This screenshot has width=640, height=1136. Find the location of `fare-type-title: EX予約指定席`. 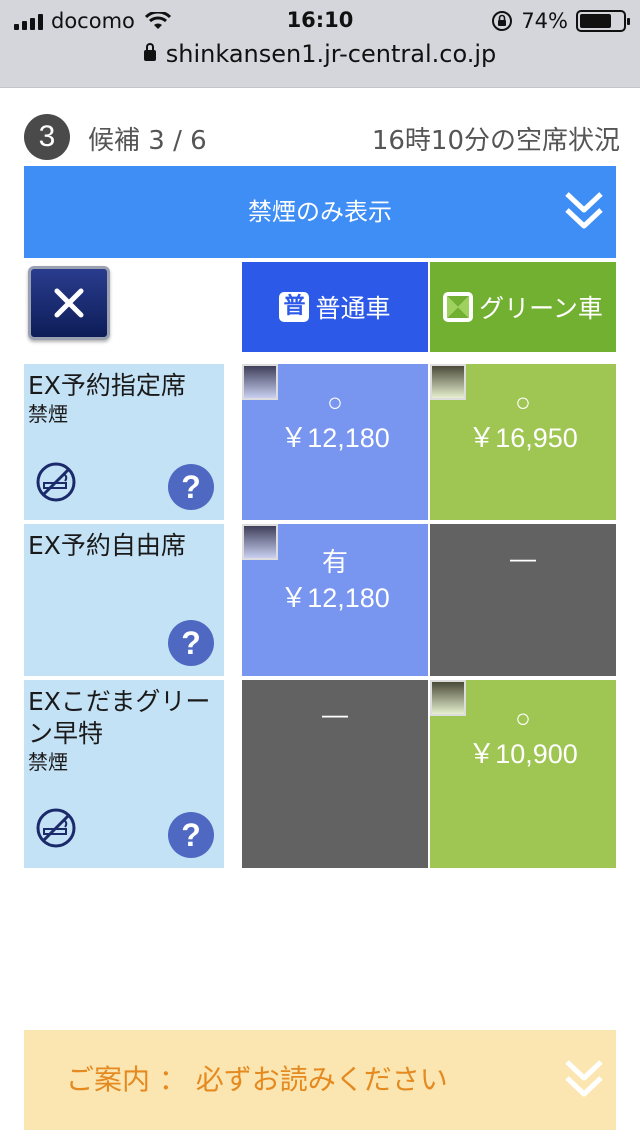

fare-type-title: EX予約指定席 is located at coordinates (107, 385).